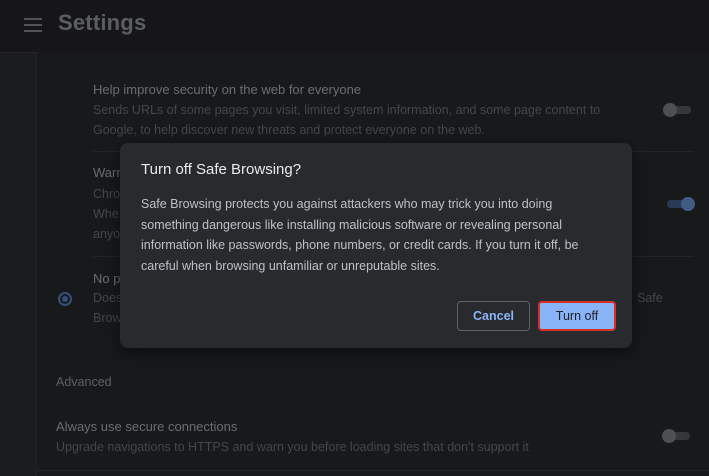  What do you see at coordinates (493, 316) in the screenshot?
I see `cancel-button: Cancel` at bounding box center [493, 316].